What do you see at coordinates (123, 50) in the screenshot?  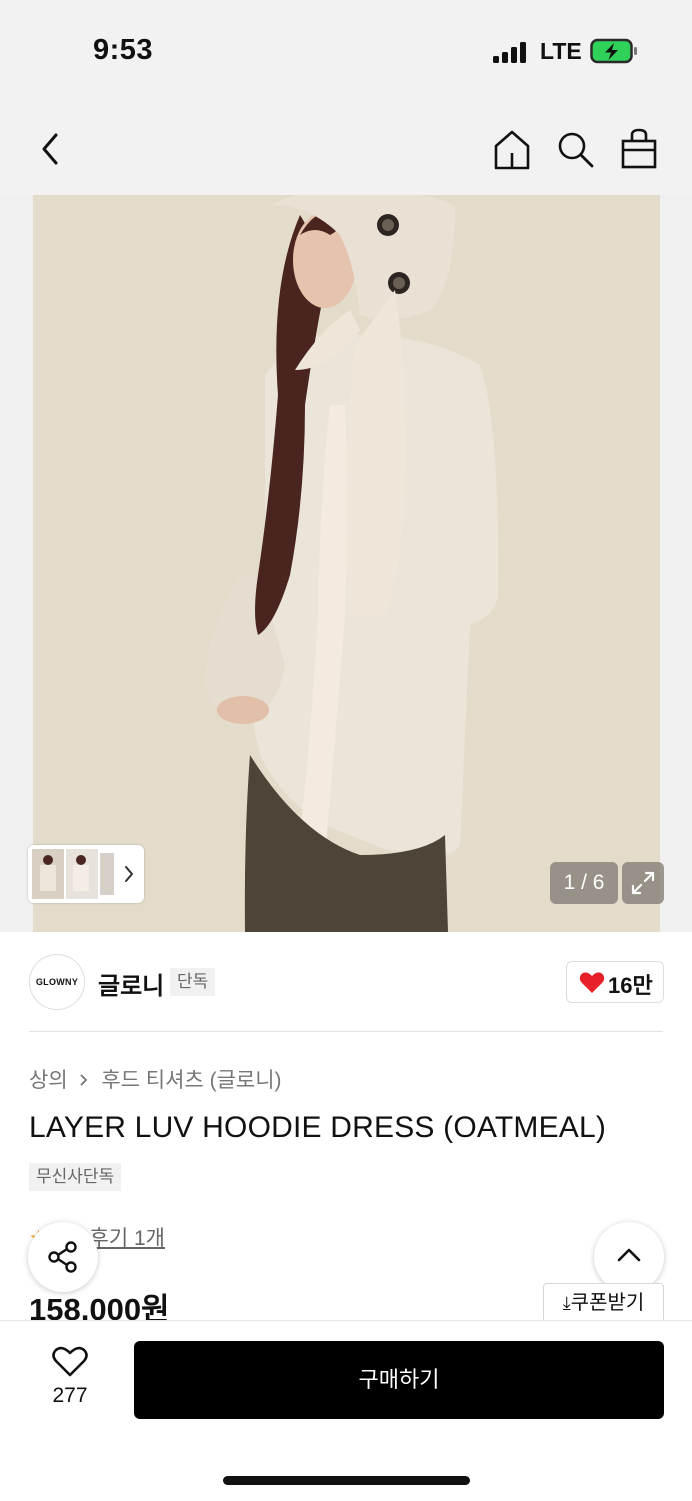 I see `status-time: 9:53` at bounding box center [123, 50].